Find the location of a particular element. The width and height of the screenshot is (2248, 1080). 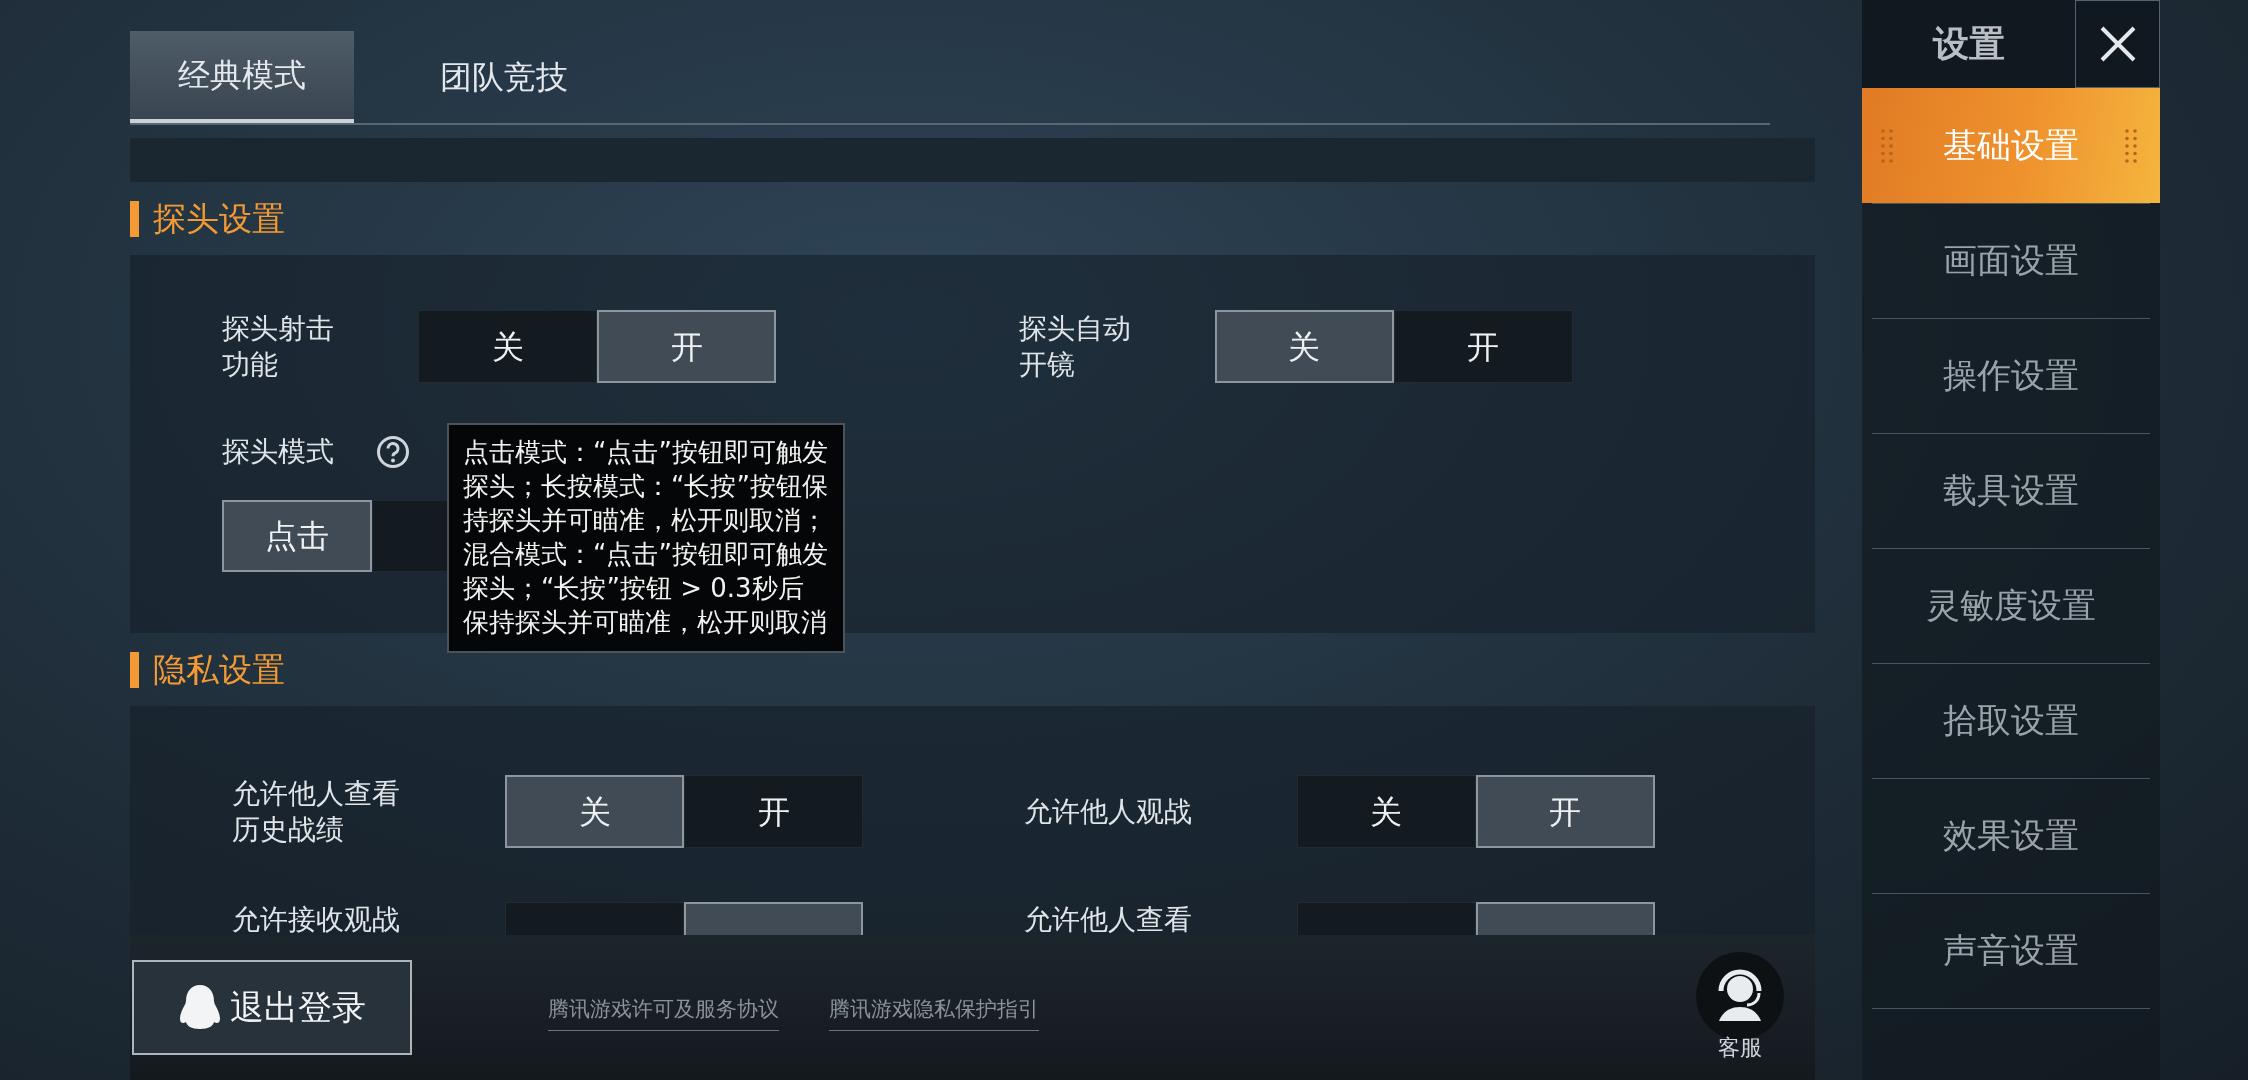

setting-label: 允许接收观战 is located at coordinates (316, 918).